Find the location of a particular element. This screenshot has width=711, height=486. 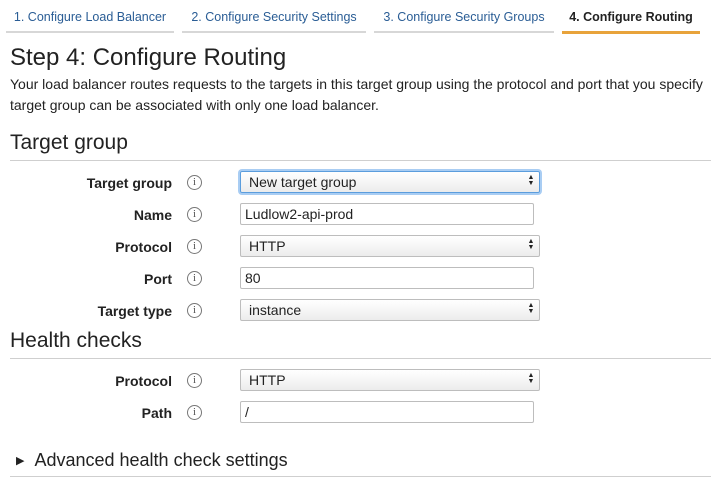

tab-configure-load-balancer: 1. Configure Load Balancer is located at coordinates (90, 16).